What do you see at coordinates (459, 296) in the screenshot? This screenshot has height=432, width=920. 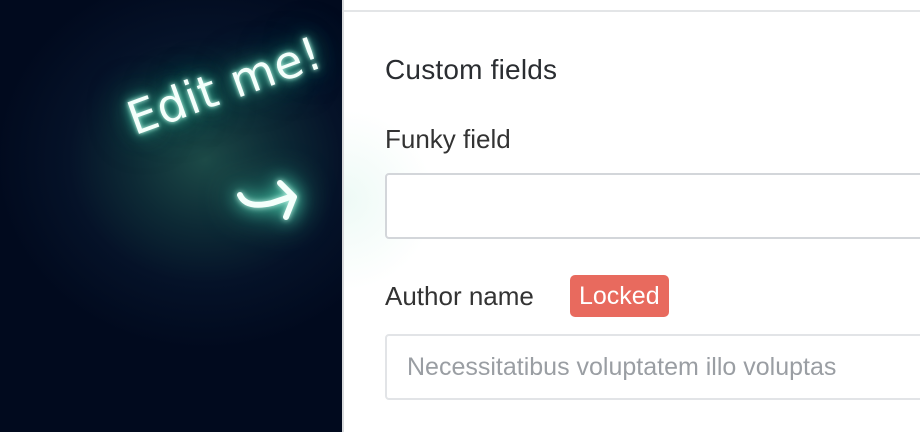 I see `author-name-label: Author name` at bounding box center [459, 296].